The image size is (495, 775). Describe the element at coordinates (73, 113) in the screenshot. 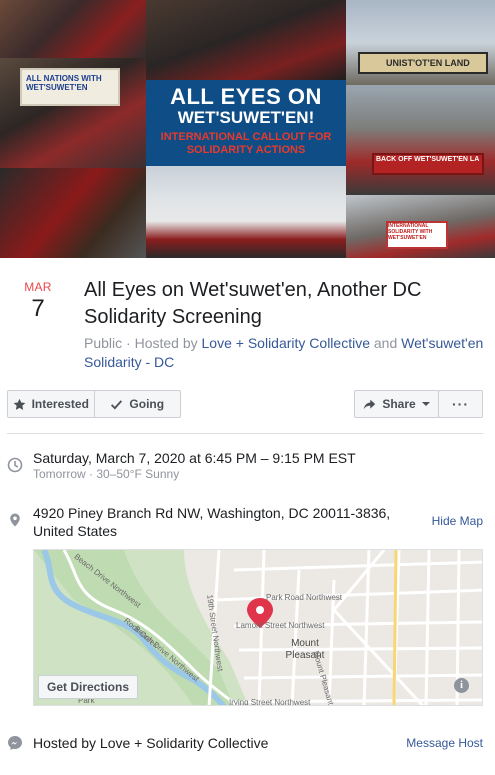

I see `cover-photo-tile: ALL NATIONS WITH WET'SUWET'EN` at that location.